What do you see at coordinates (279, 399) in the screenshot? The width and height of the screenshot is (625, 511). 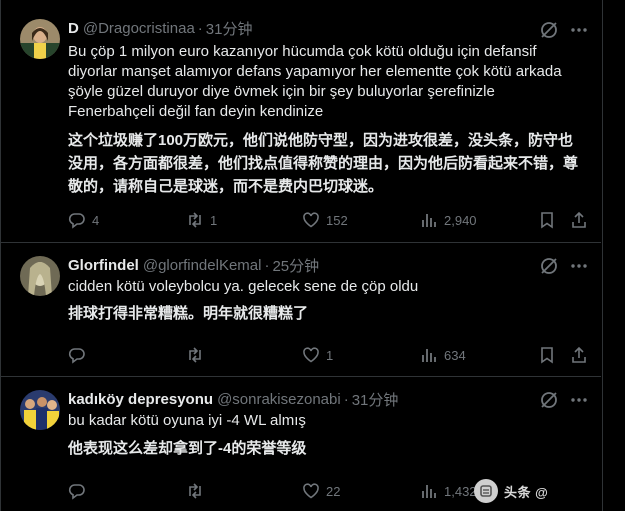 I see `user-handle: @sonrakisezonabi` at bounding box center [279, 399].